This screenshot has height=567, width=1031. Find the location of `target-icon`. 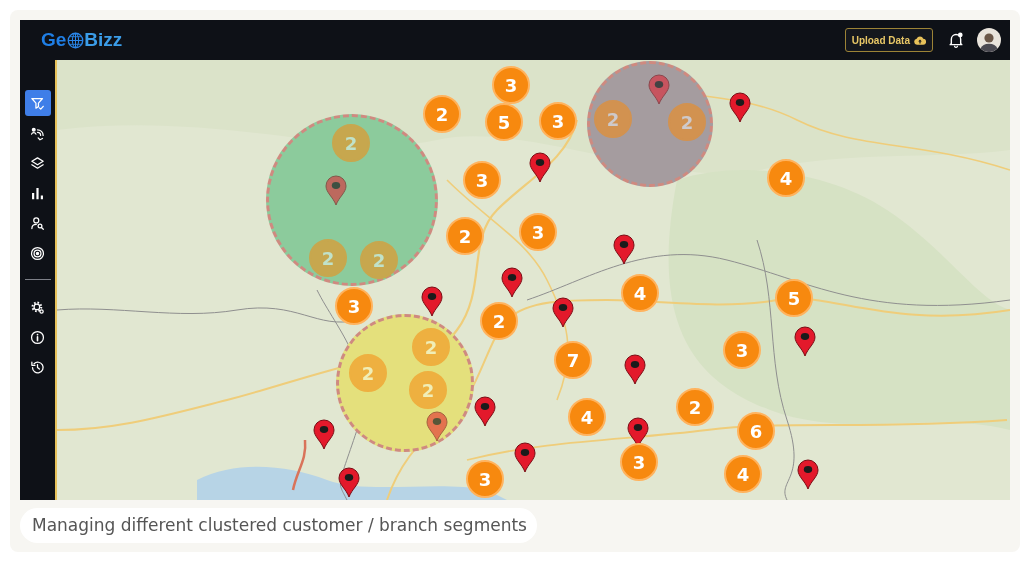

target-icon is located at coordinates (37, 253).